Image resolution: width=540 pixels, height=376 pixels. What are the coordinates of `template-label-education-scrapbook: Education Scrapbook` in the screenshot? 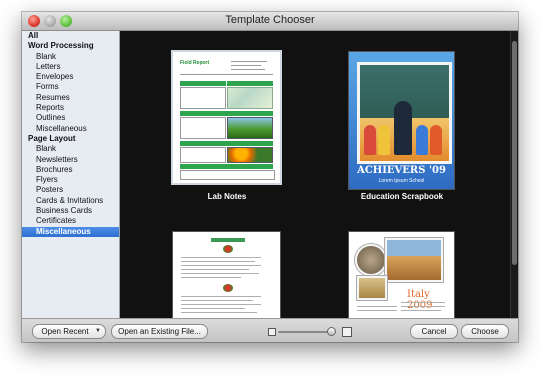 It's located at (402, 196).